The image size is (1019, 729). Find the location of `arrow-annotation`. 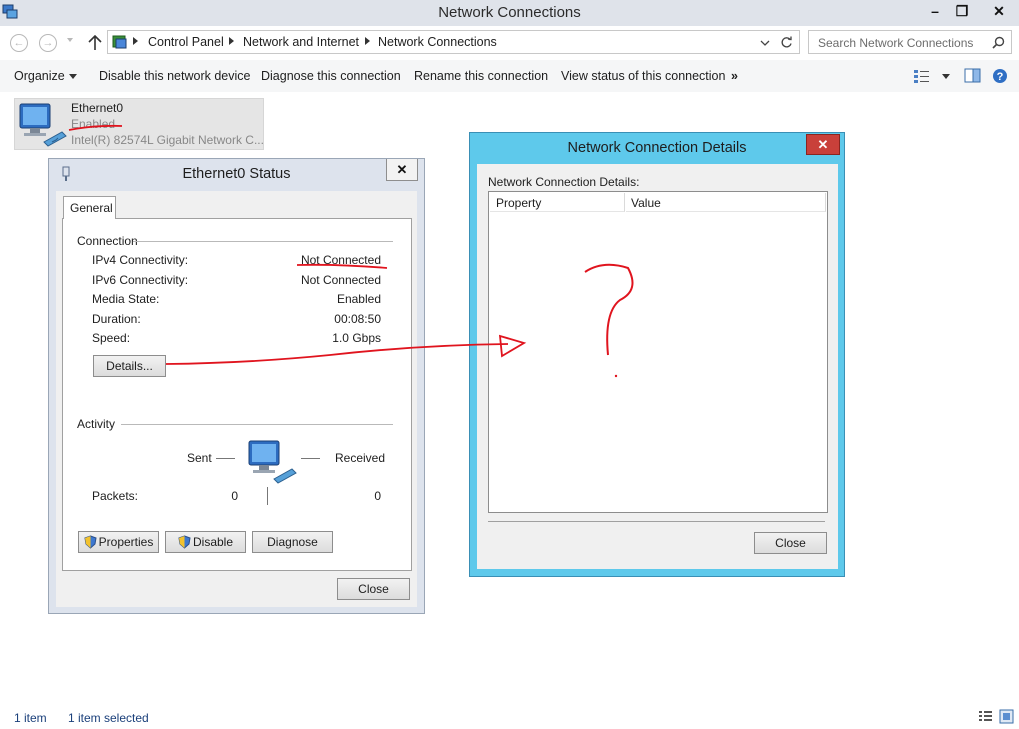

arrow-annotation is located at coordinates (337, 354).